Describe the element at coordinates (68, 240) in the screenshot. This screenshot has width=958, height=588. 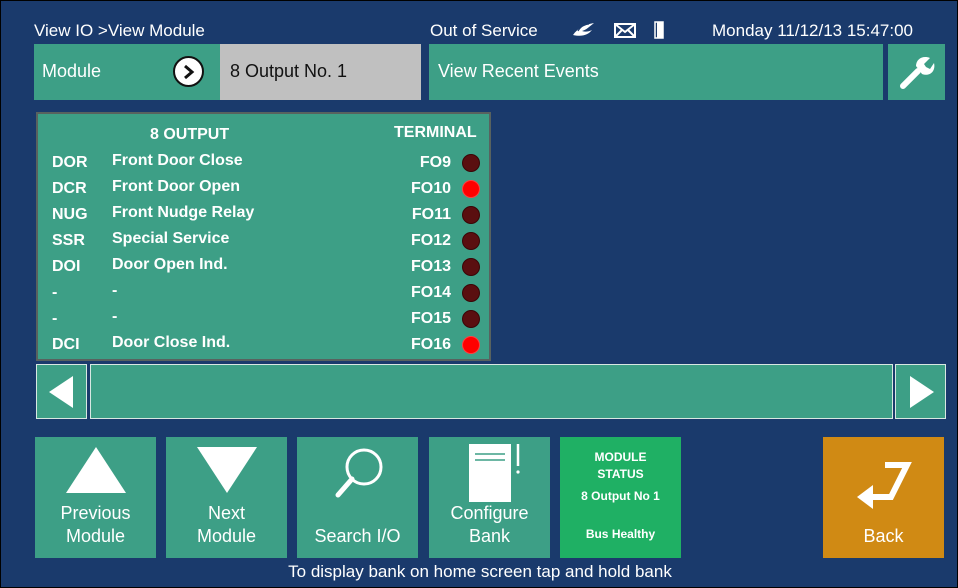
I see `io-code: SSR` at that location.